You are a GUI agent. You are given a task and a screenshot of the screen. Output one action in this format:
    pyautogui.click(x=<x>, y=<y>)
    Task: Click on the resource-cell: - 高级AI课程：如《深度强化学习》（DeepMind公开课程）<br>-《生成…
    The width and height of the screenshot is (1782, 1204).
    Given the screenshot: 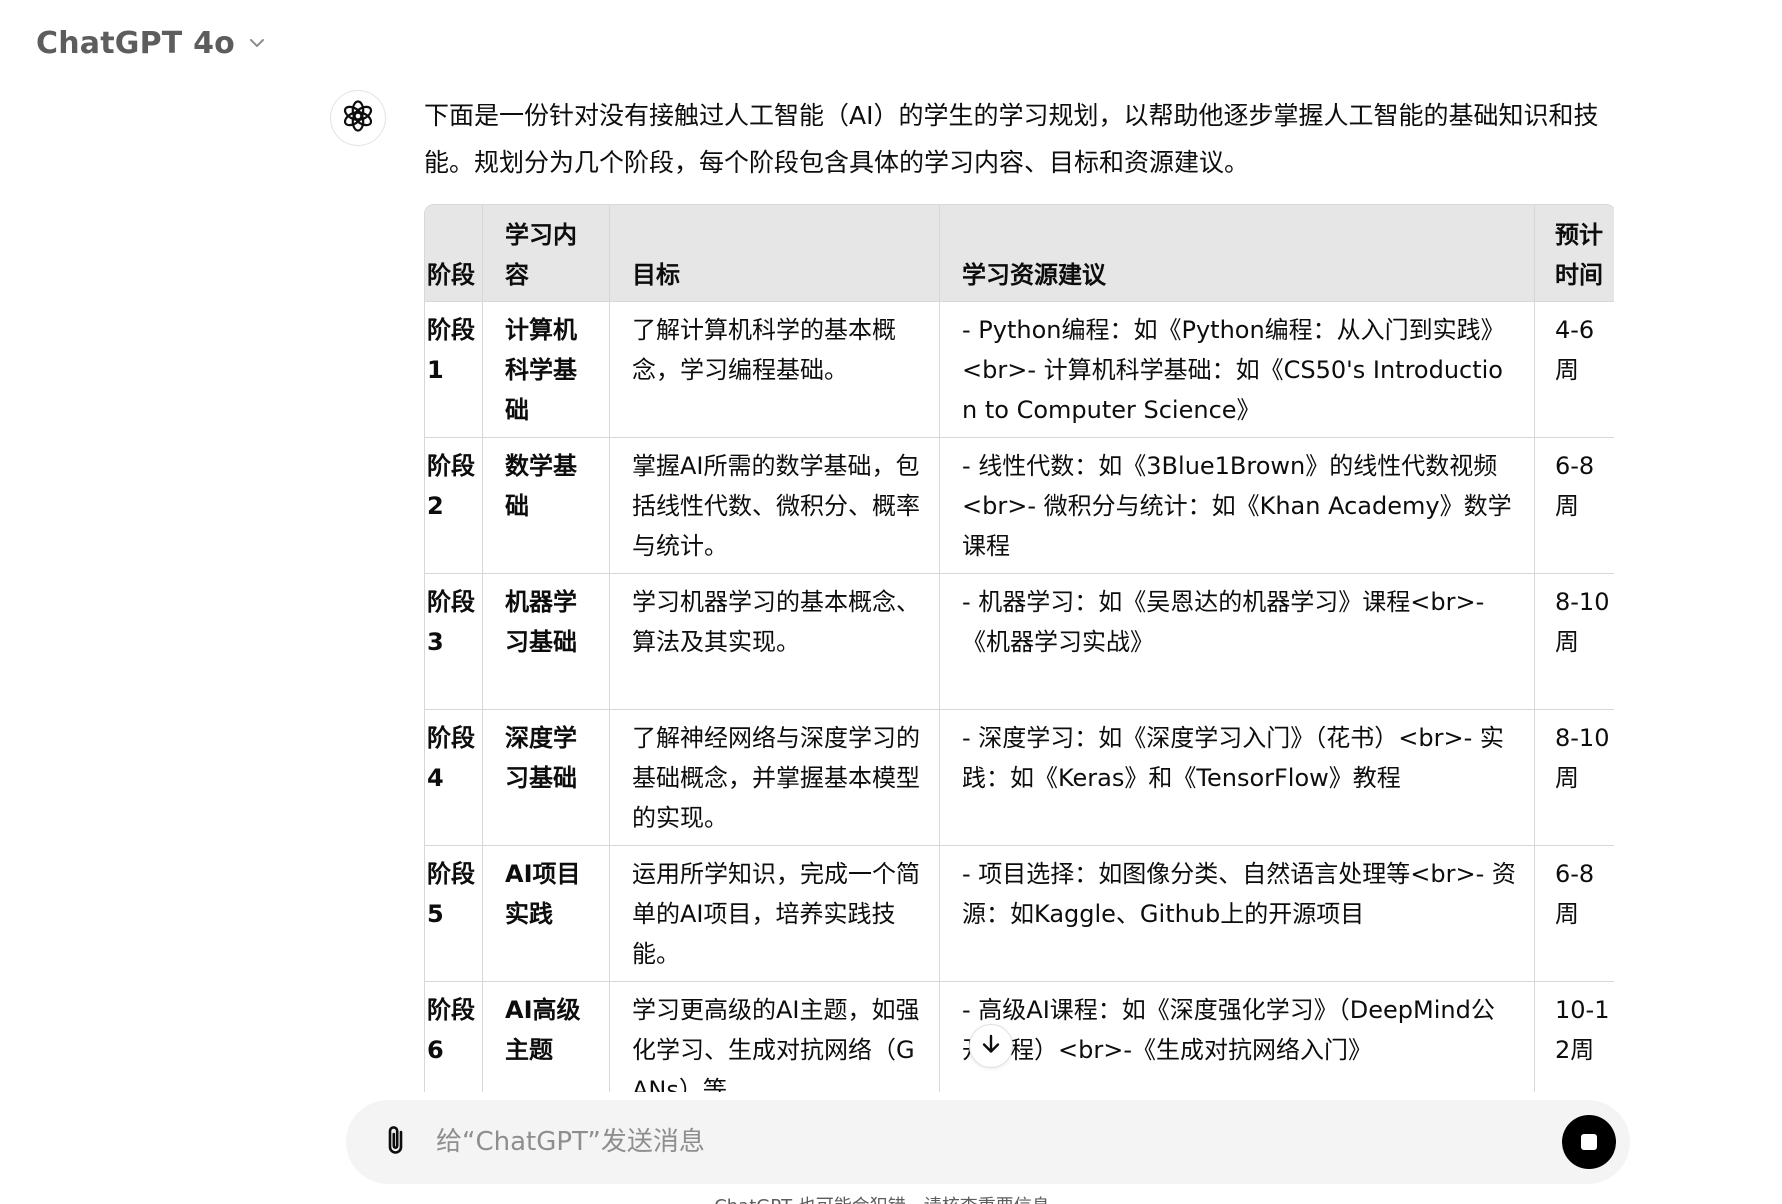 What is the action you would take?
    pyautogui.click(x=1237, y=1037)
    